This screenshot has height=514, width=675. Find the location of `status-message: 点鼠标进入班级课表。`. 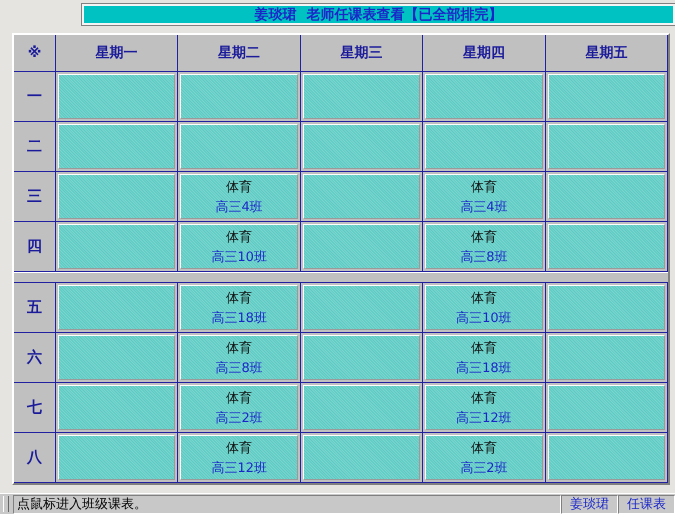

status-message: 点鼠标进入班级课表。 is located at coordinates (287, 504).